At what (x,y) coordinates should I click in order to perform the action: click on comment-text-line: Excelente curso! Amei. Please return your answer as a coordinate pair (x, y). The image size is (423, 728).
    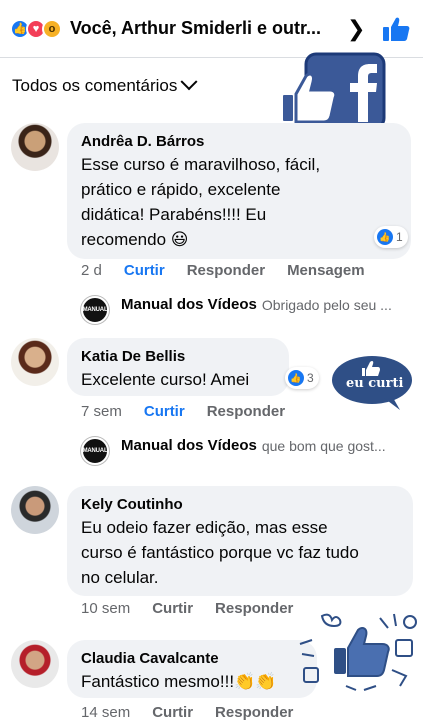
    Looking at the image, I should click on (165, 379).